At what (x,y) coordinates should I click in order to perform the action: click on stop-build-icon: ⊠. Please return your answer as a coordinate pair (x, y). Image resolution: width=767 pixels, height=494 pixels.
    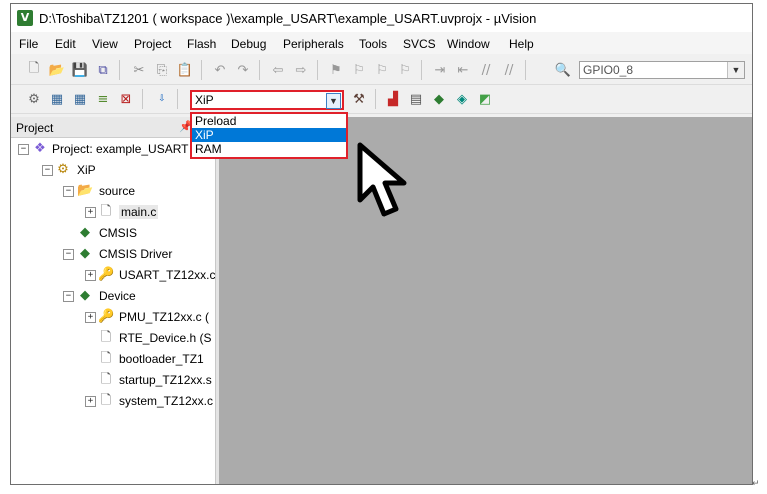
    Looking at the image, I should click on (126, 99).